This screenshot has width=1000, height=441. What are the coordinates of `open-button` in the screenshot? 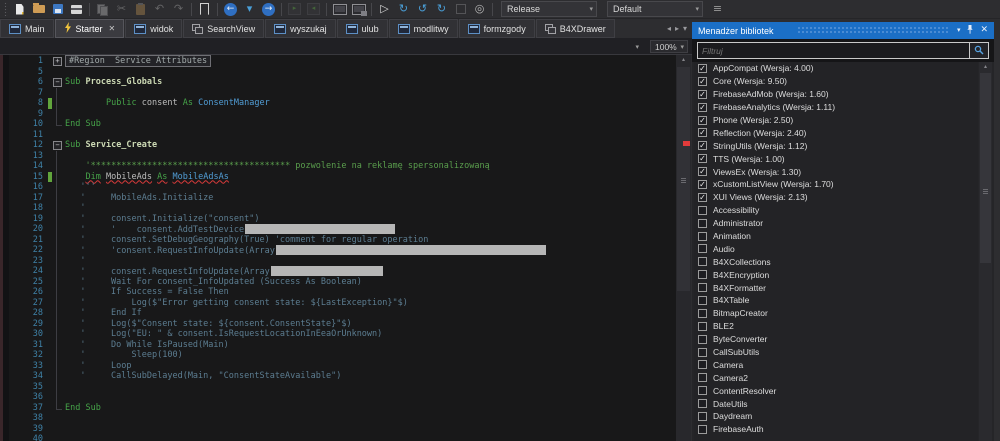 It's located at (38, 9).